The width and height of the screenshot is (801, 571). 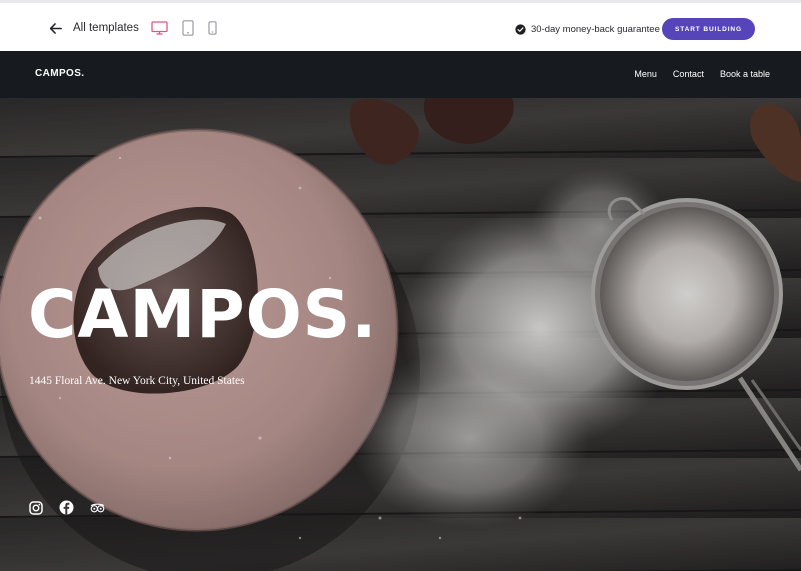 I want to click on check-circle-icon, so click(x=520, y=29).